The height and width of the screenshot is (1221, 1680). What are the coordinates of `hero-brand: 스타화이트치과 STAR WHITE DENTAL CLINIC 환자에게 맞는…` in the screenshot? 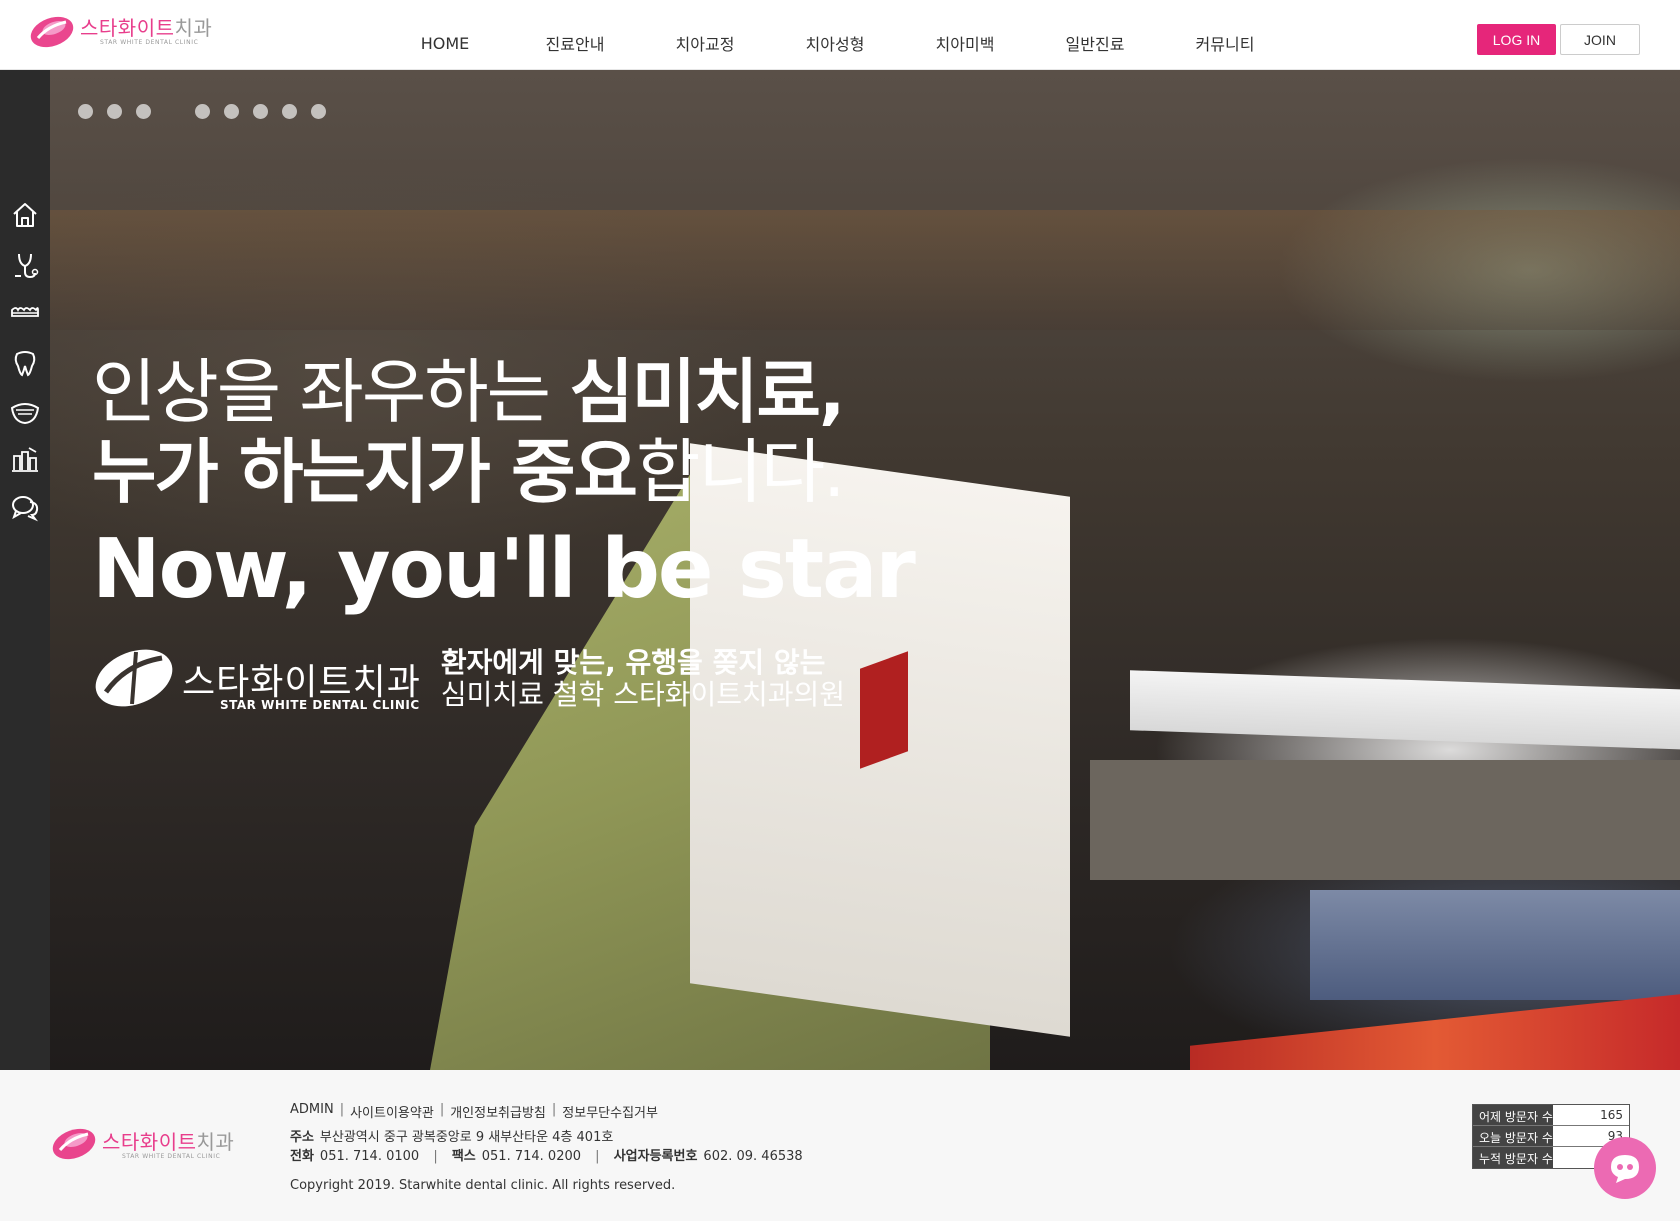 It's located at (468, 679).